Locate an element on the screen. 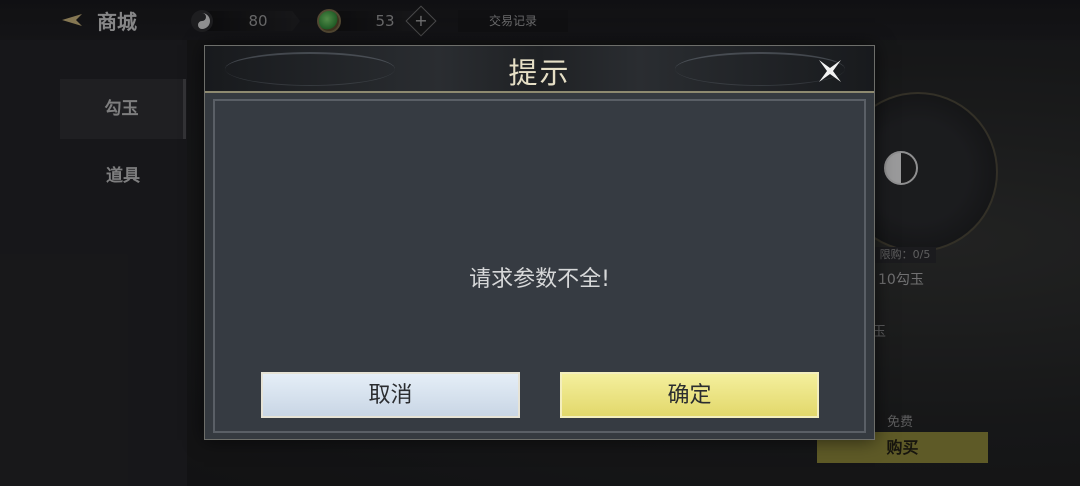 The image size is (1080, 486). cancel-button: 取消 is located at coordinates (390, 395).